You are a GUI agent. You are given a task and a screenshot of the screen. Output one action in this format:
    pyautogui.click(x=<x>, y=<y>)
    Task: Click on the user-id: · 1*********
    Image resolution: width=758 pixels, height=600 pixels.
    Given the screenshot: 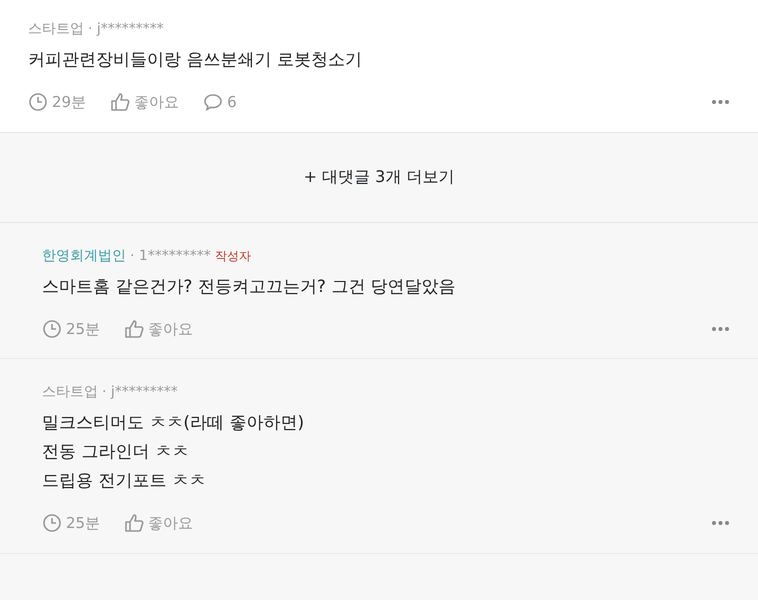 What is the action you would take?
    pyautogui.click(x=170, y=255)
    